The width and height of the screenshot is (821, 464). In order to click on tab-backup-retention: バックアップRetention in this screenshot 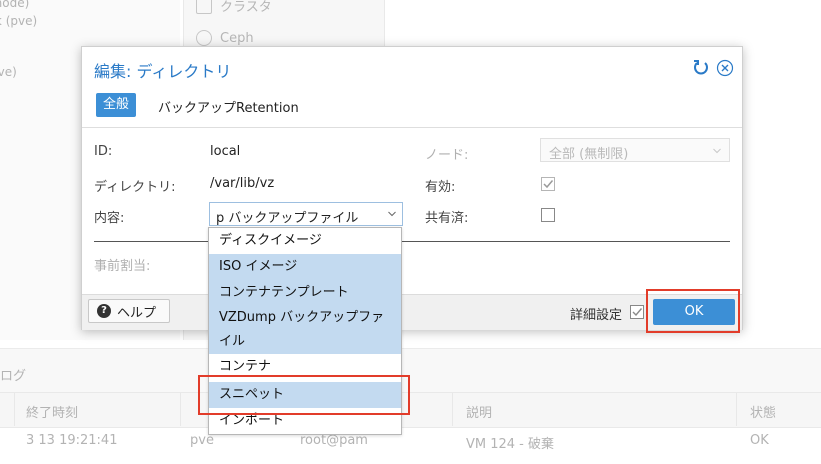, I will do `click(228, 106)`.